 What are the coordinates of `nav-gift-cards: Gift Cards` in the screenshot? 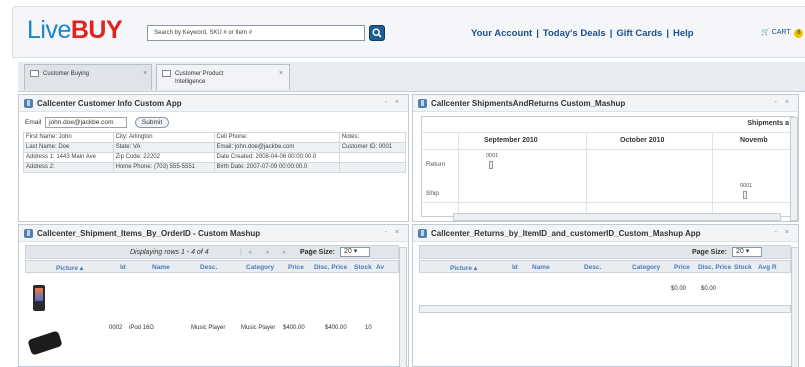 It's located at (639, 33).